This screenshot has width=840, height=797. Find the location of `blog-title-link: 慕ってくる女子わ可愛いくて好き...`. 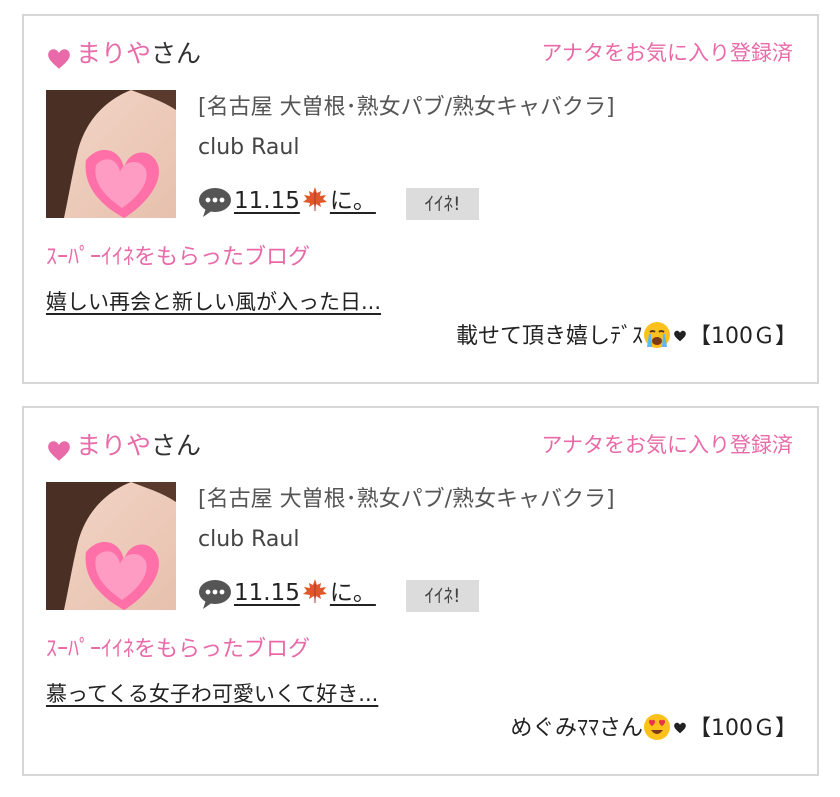

blog-title-link: 慕ってくる女子わ可愛いくて好き... is located at coordinates (212, 694).